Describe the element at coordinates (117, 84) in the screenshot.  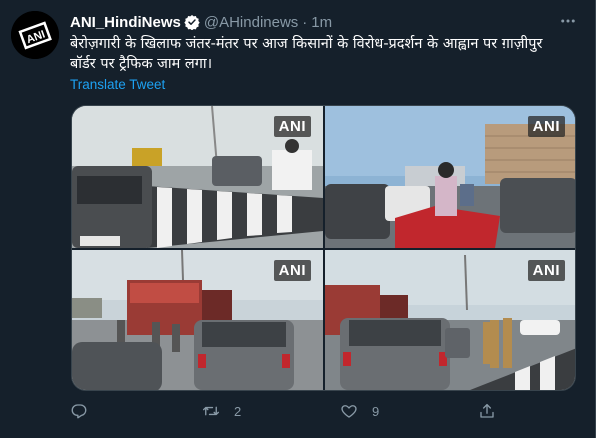
I see `translate-tweet-link: Translate Tweet` at that location.